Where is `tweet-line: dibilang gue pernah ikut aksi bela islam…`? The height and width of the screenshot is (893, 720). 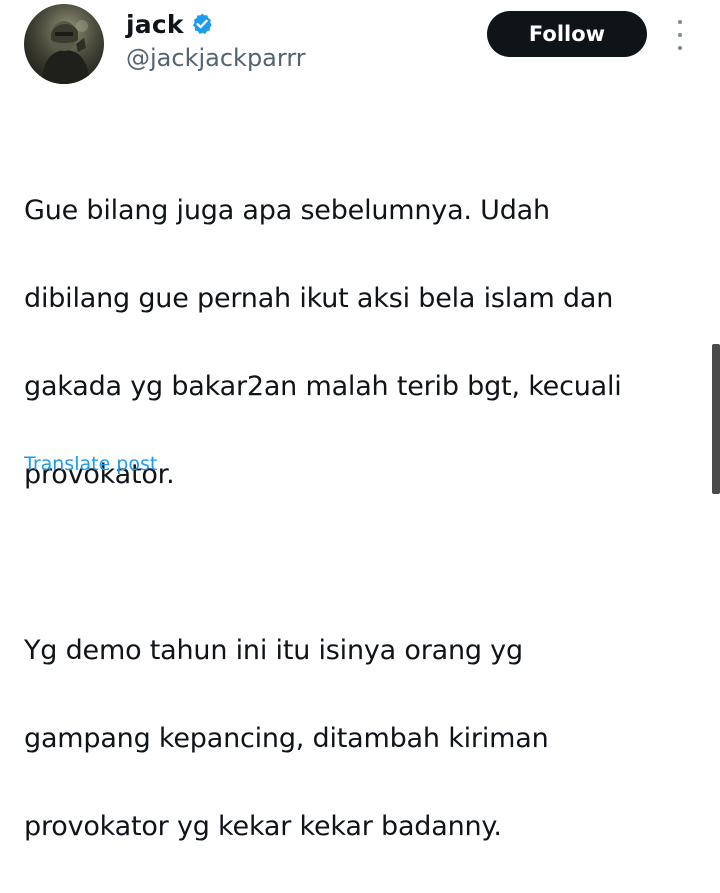 tweet-line: dibilang gue pernah ikut aksi bela islam… is located at coordinates (319, 298).